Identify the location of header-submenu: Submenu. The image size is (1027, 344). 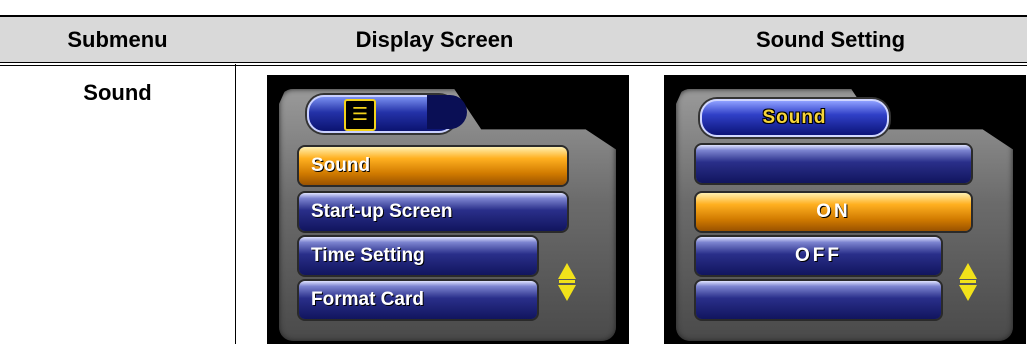
(117, 39).